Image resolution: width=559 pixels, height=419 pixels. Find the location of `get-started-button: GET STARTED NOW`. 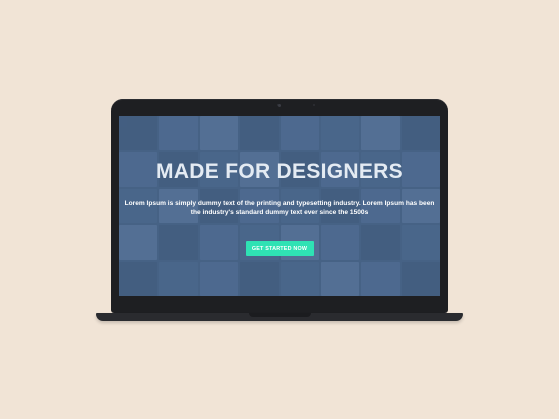

get-started-button: GET STARTED NOW is located at coordinates (279, 249).